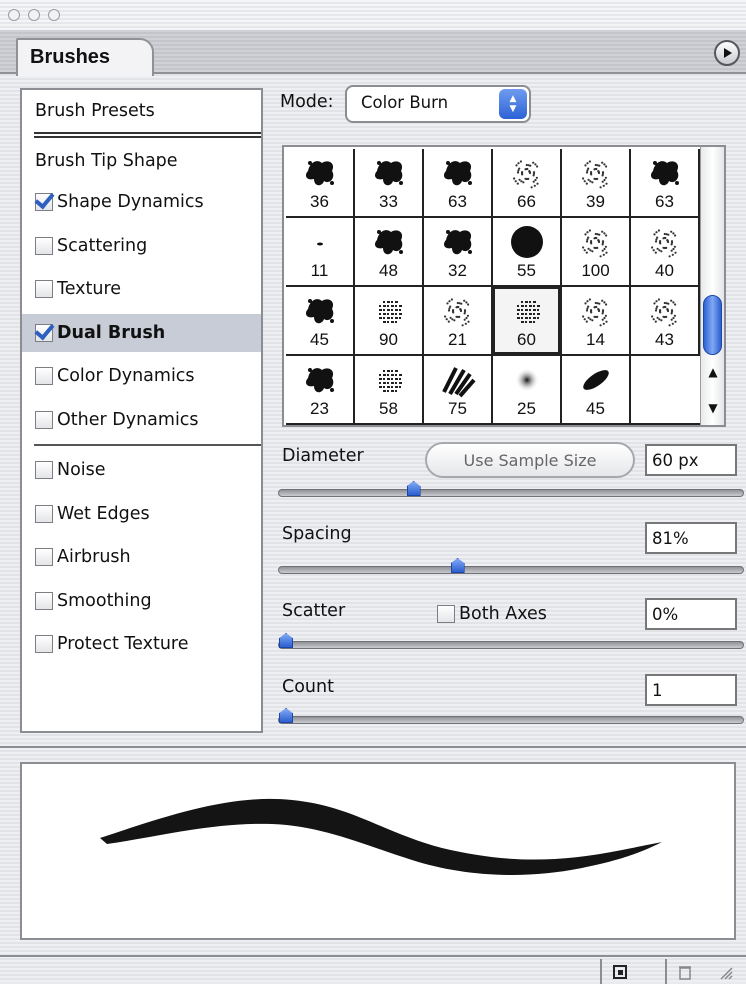  I want to click on option-protect-texture: Protect Texture, so click(141, 644).